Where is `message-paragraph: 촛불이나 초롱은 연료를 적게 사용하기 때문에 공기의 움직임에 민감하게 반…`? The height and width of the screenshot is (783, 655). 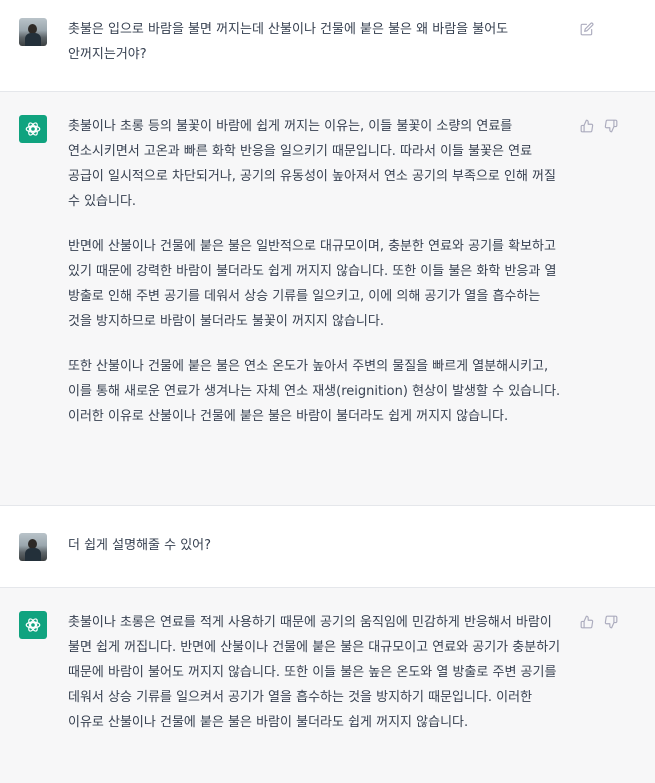 message-paragraph: 촛불이나 초롱은 연료를 적게 사용하기 때문에 공기의 움직임에 민감하게 반… is located at coordinates (314, 672).